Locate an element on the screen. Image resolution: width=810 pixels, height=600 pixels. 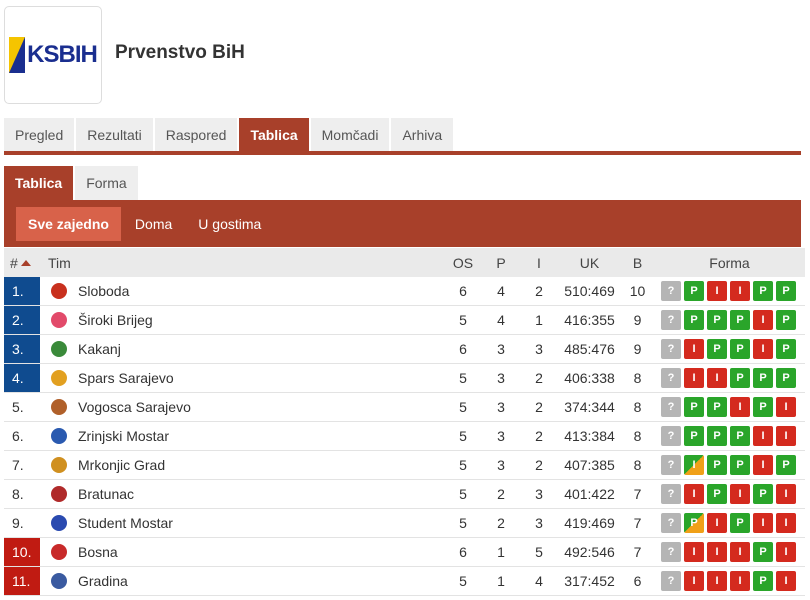
table-row: 7. Mrkonjic Grad 5 3 2 407:385 8? I P P I P is located at coordinates (404, 465).